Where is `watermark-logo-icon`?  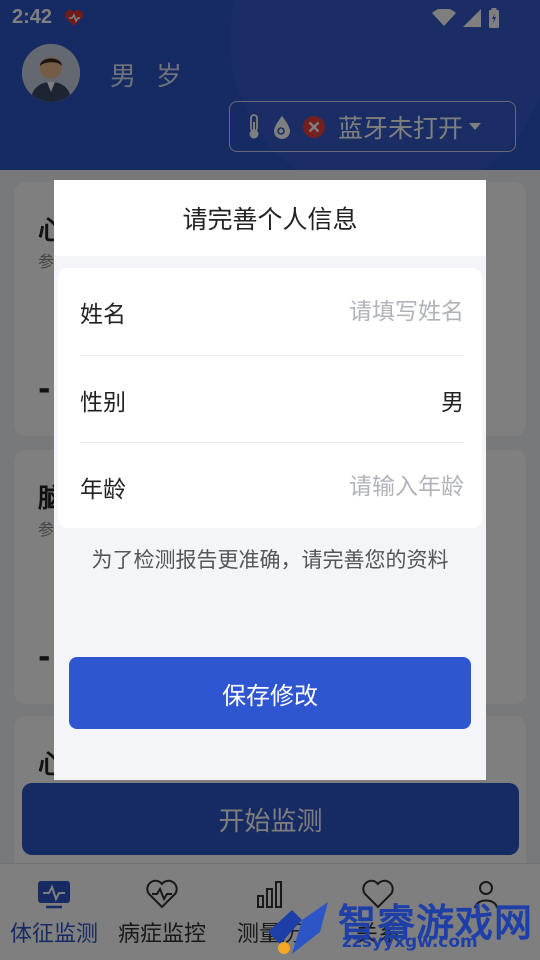
watermark-logo-icon is located at coordinates (298, 928).